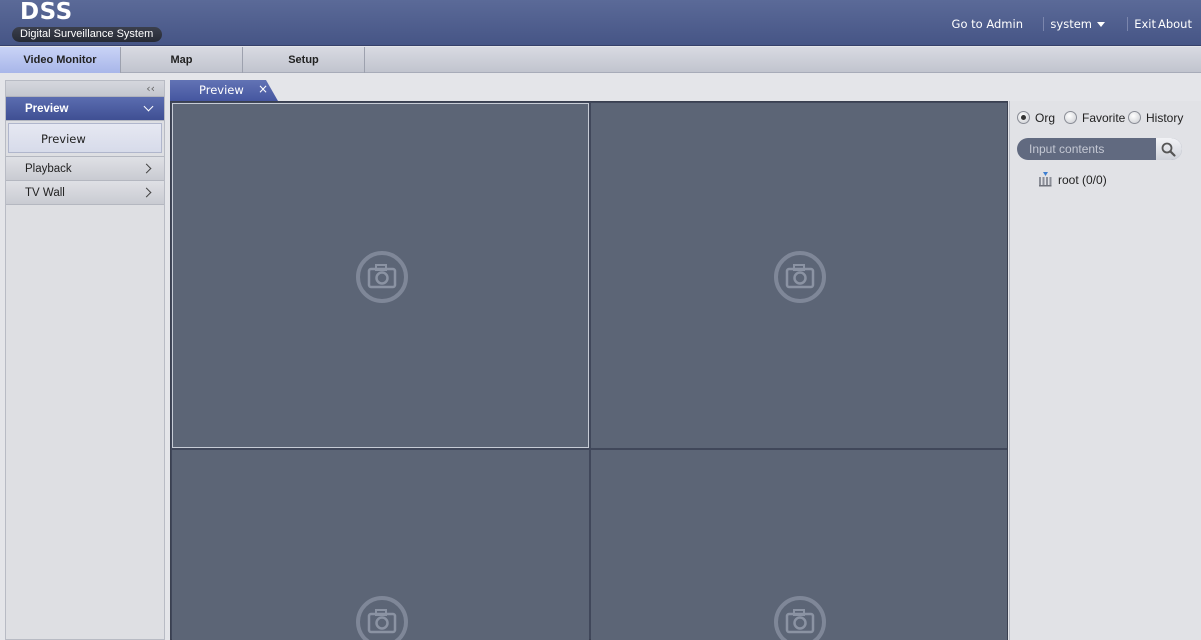  Describe the element at coordinates (1105, 370) in the screenshot. I see `device-panel: Org Favorite History root (0/0)` at that location.